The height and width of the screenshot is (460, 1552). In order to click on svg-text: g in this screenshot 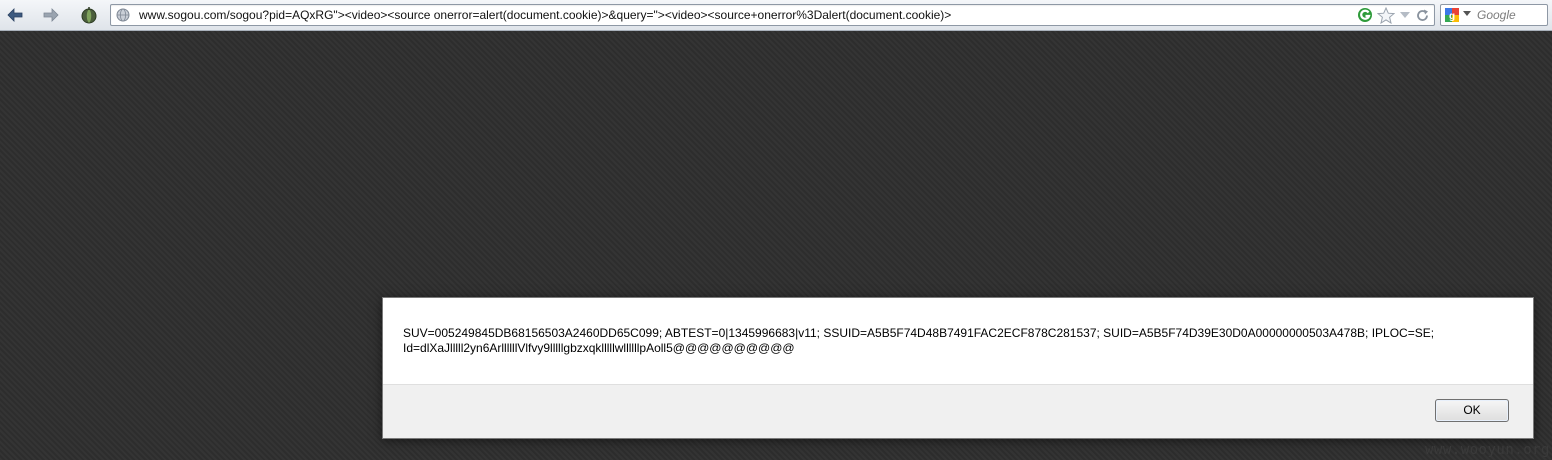, I will do `click(1452, 16)`.